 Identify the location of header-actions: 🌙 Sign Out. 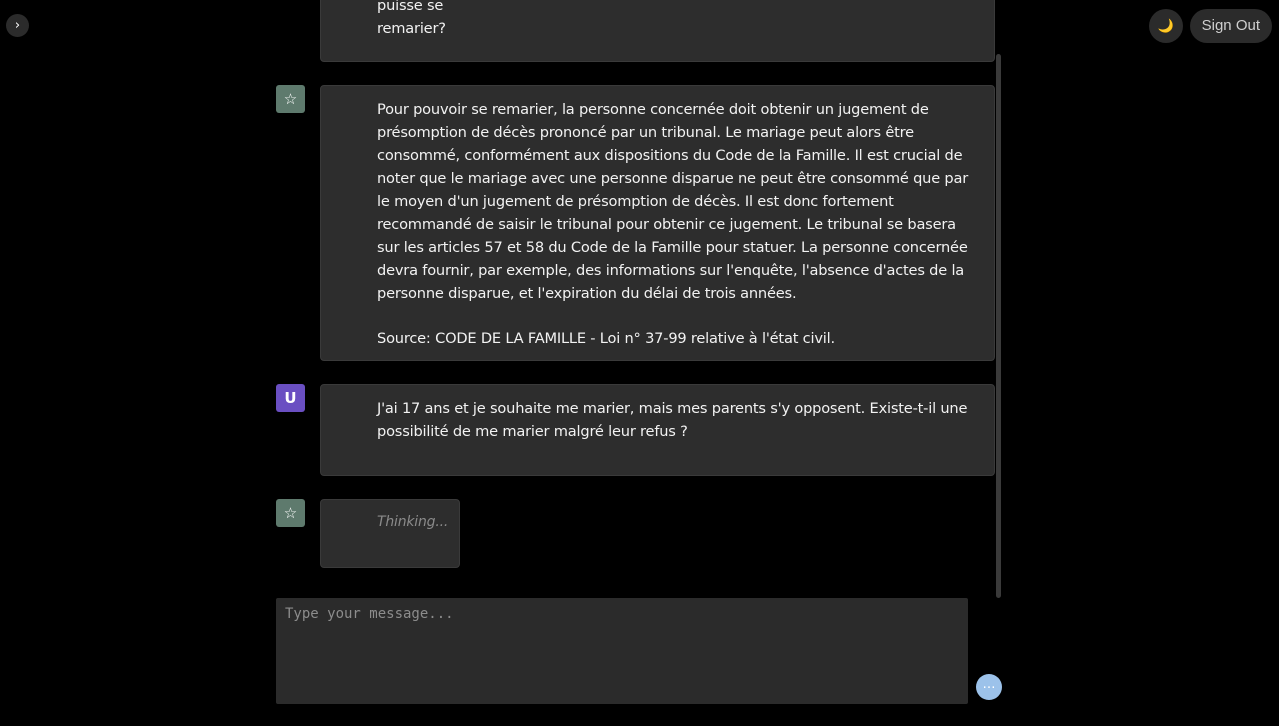
(1210, 26).